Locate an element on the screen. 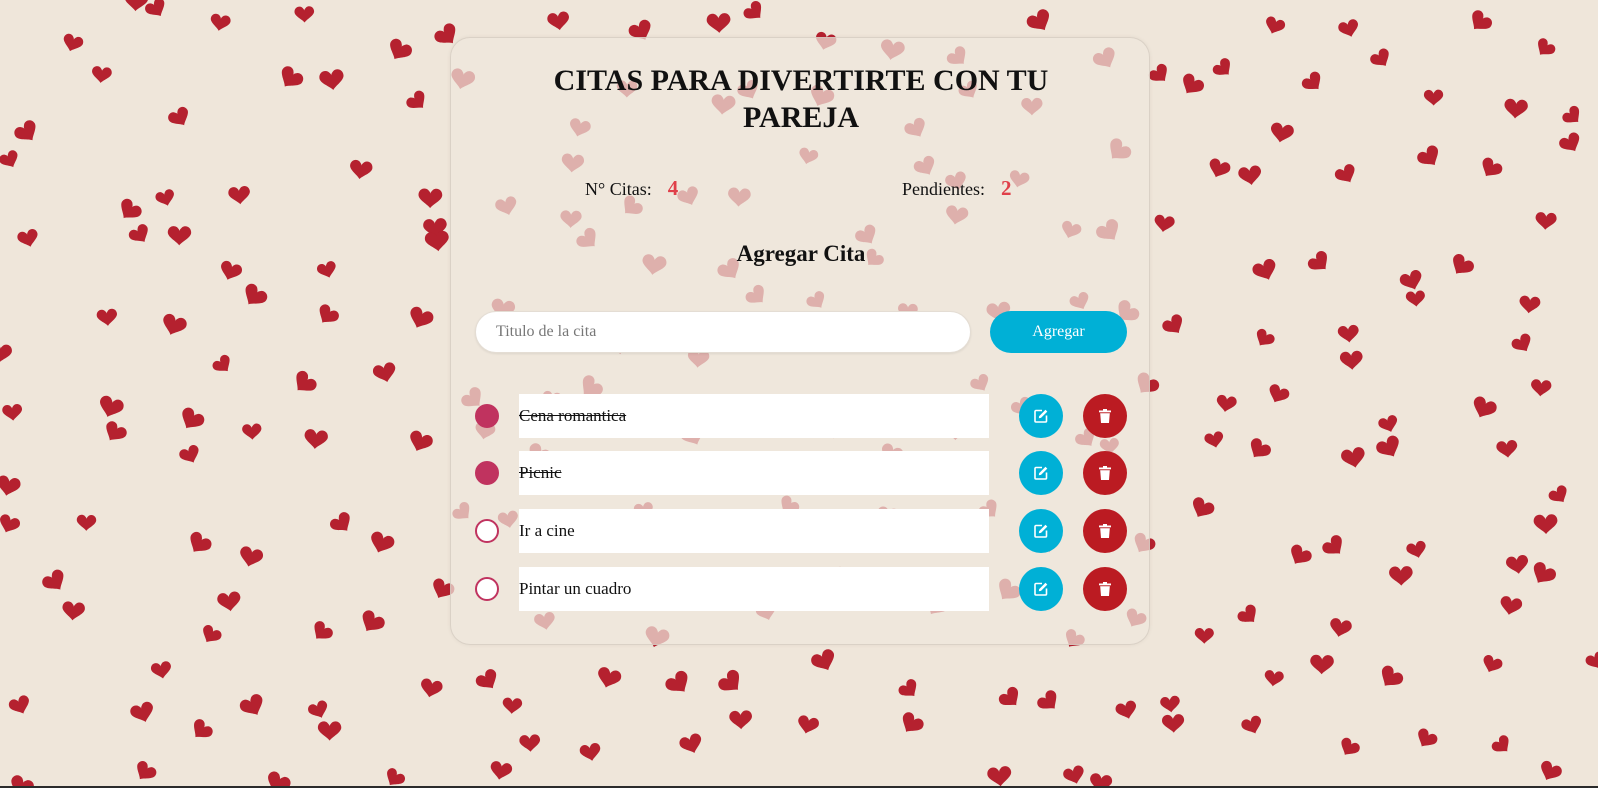 Image resolution: width=1598 pixels, height=788 pixels. pending-label: Pendientes: is located at coordinates (943, 189).